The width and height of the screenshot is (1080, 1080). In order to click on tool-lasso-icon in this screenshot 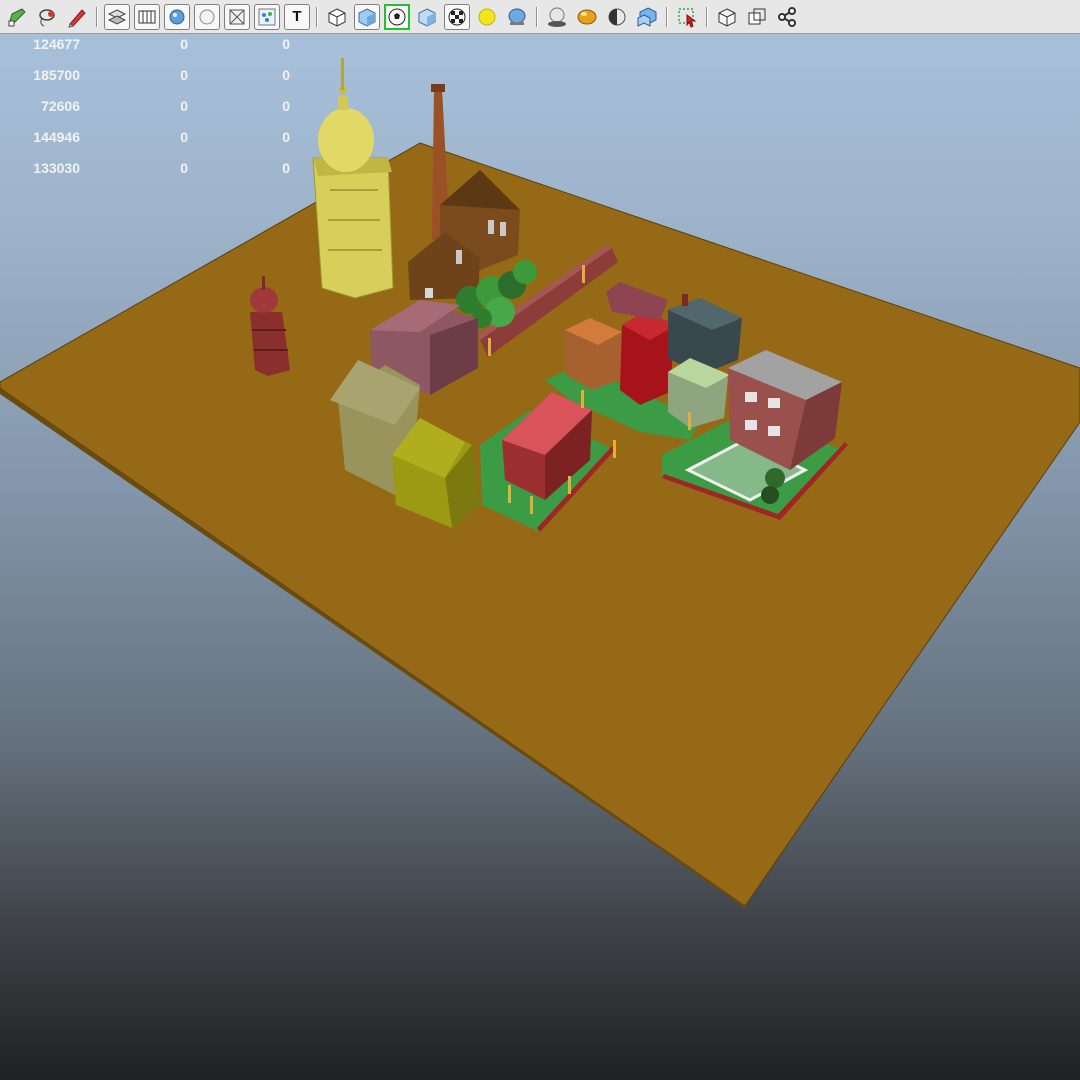, I will do `click(47, 17)`.